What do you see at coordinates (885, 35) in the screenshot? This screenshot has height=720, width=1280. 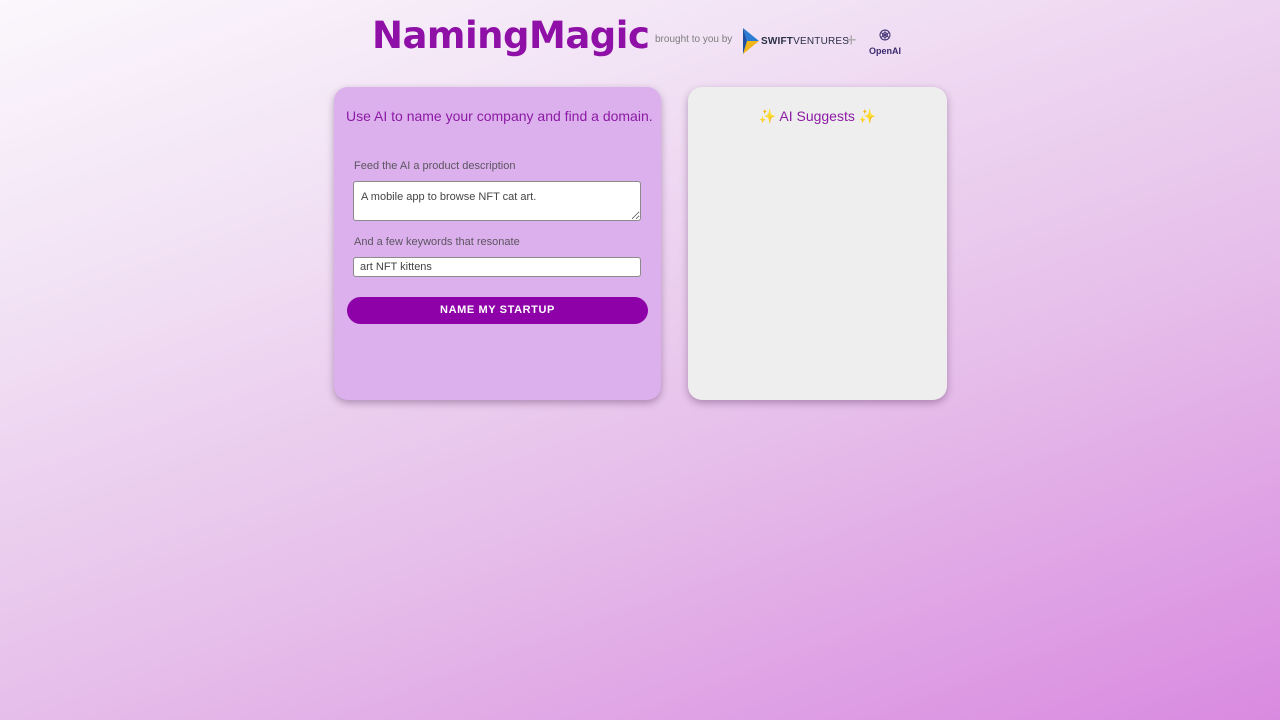 I see `openai-icon` at bounding box center [885, 35].